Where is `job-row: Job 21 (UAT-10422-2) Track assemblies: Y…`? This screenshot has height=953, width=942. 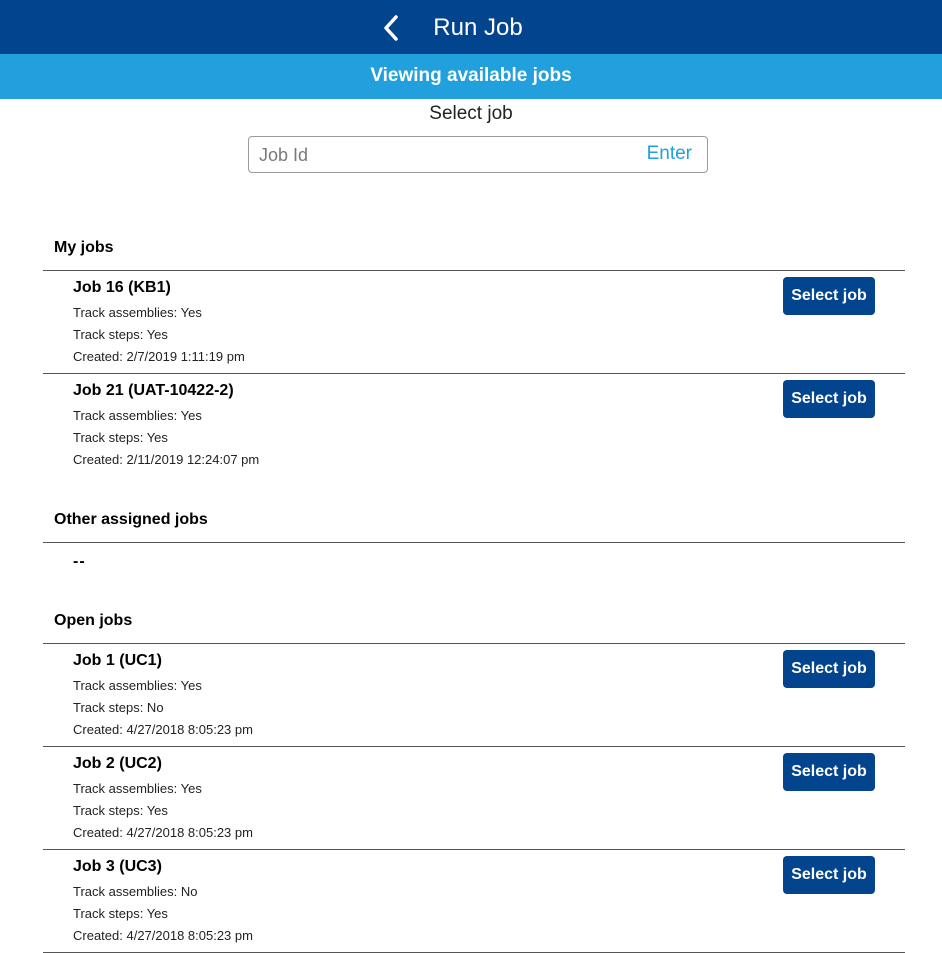
job-row: Job 21 (UAT-10422-2) Track assemblies: Y… is located at coordinates (474, 425).